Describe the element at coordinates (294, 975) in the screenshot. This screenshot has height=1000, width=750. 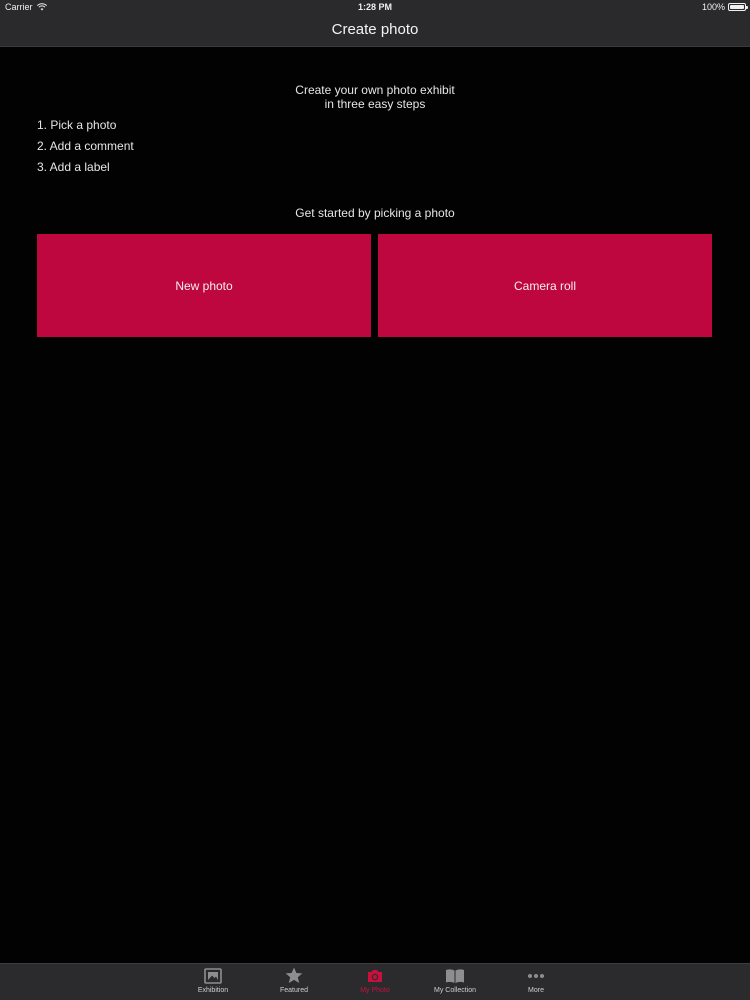
I see `star-icon` at that location.